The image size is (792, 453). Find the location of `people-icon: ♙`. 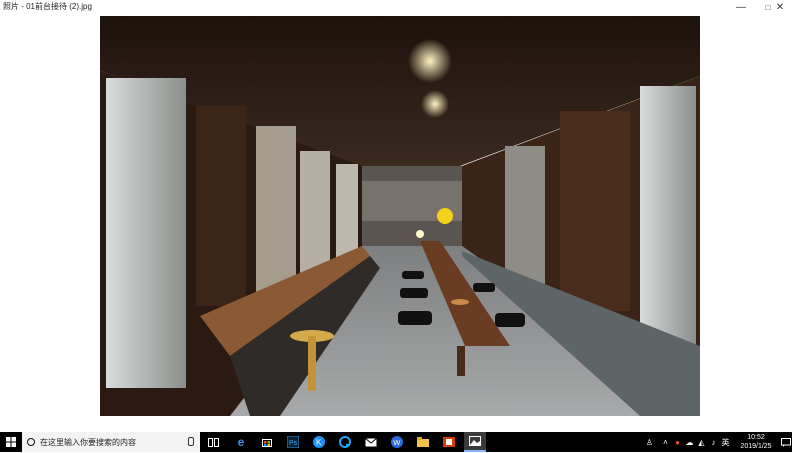

people-icon: ♙ is located at coordinates (649, 442).